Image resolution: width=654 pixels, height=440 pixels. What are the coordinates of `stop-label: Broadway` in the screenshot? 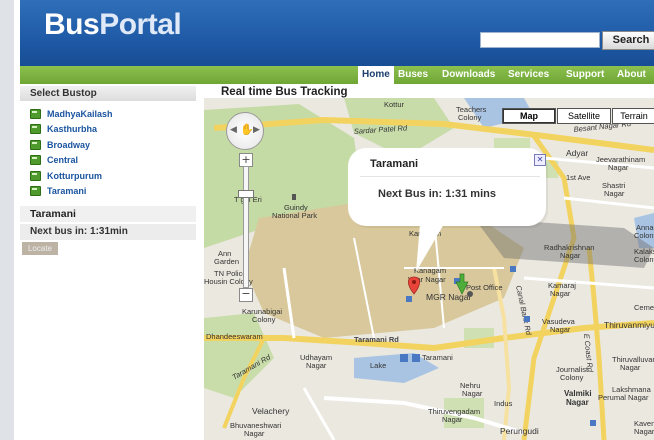 It's located at (69, 144).